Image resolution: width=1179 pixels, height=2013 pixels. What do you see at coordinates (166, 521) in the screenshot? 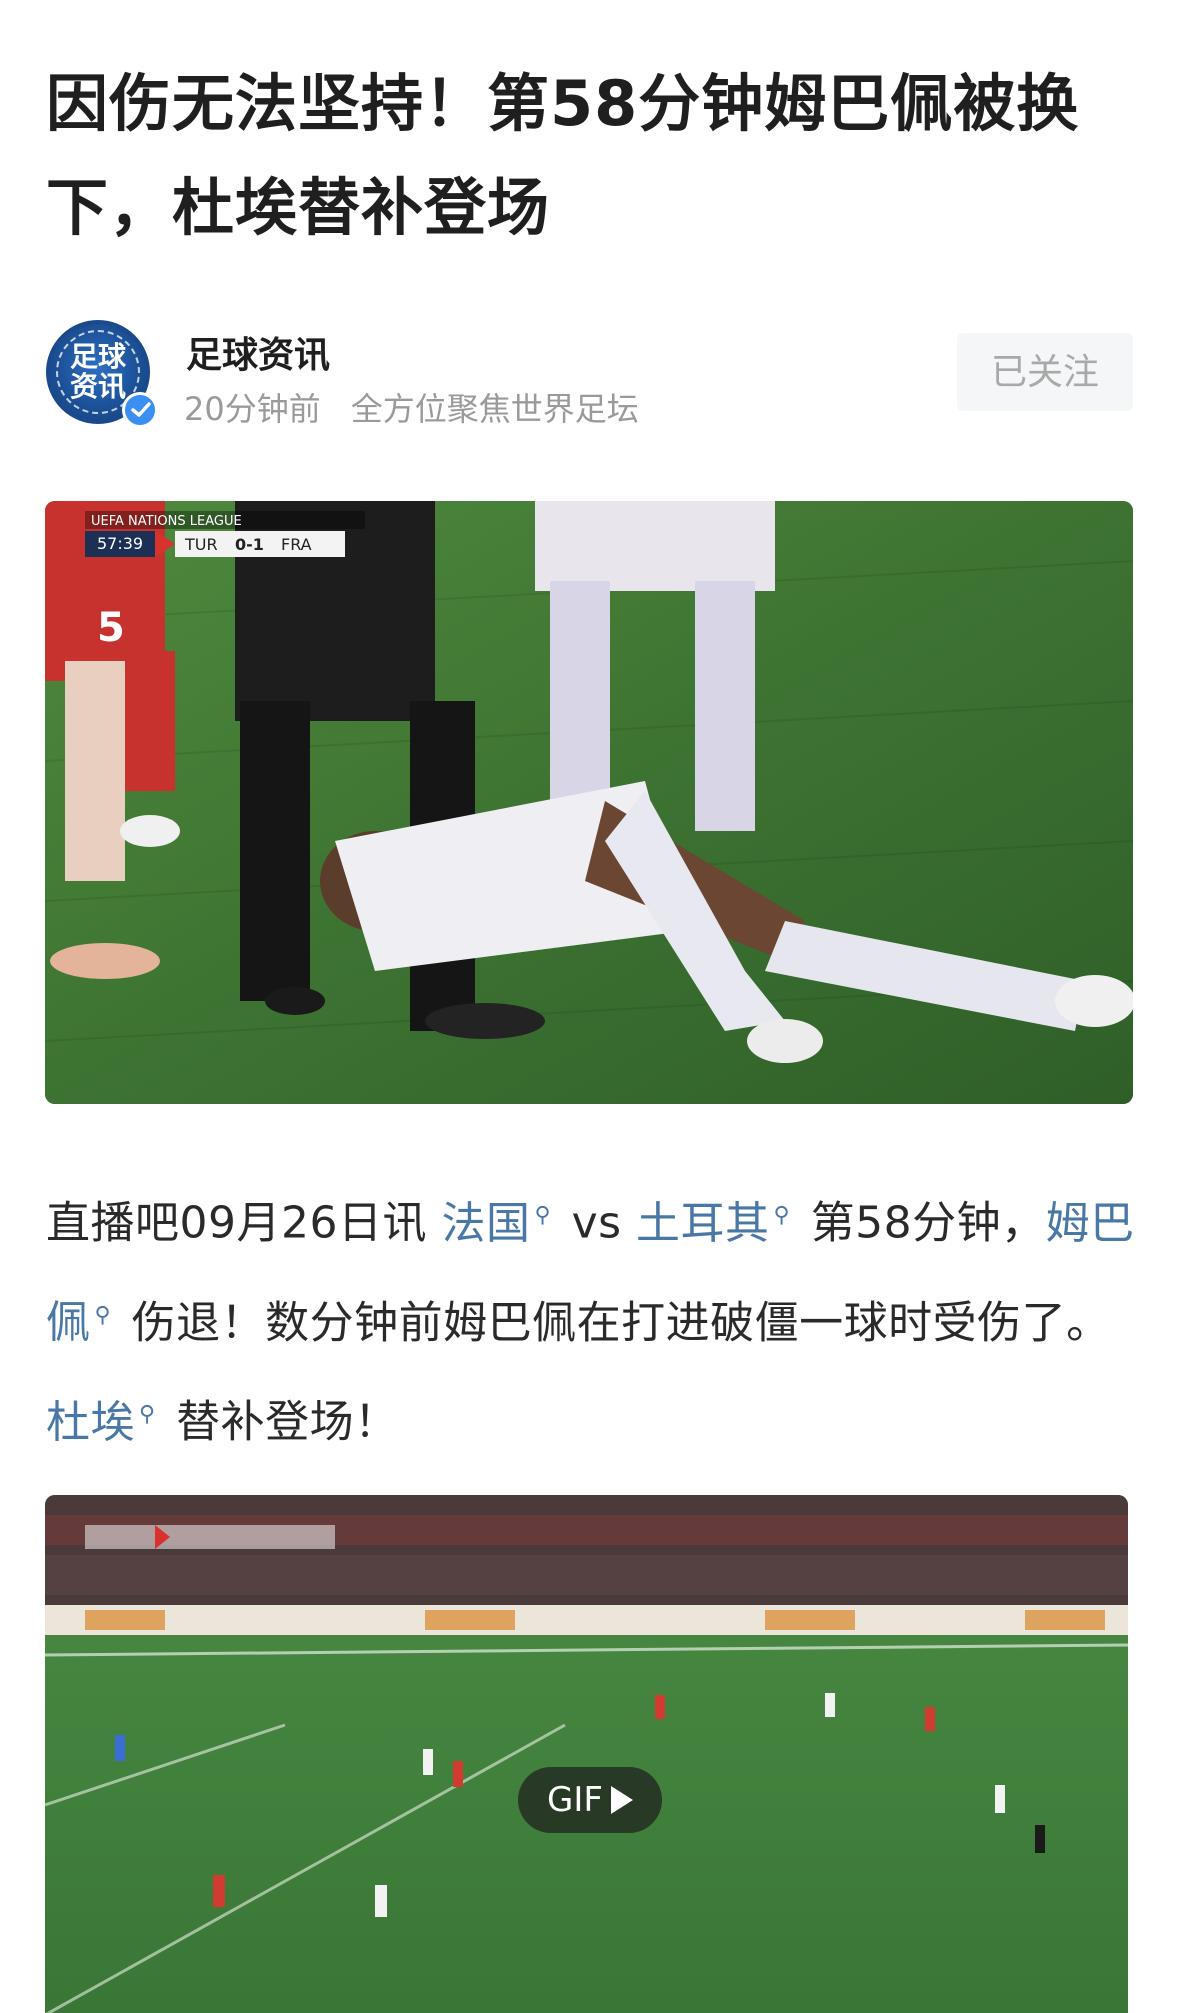
I see `scorebug-league: UEFA NATIONS LEAGUE` at bounding box center [166, 521].